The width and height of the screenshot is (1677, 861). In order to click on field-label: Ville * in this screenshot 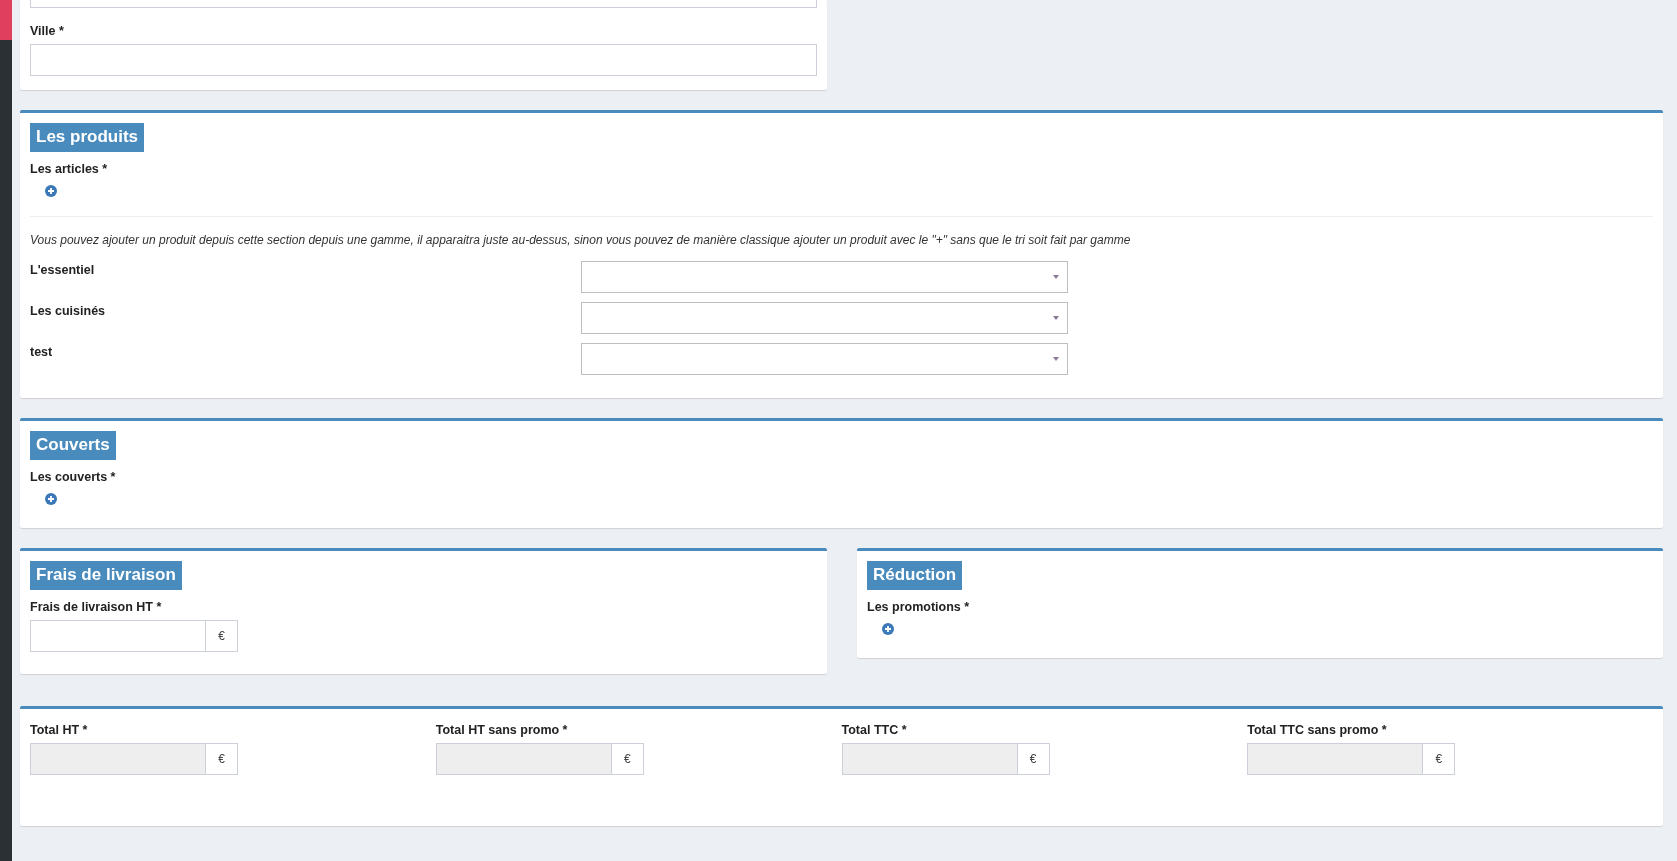, I will do `click(47, 31)`.